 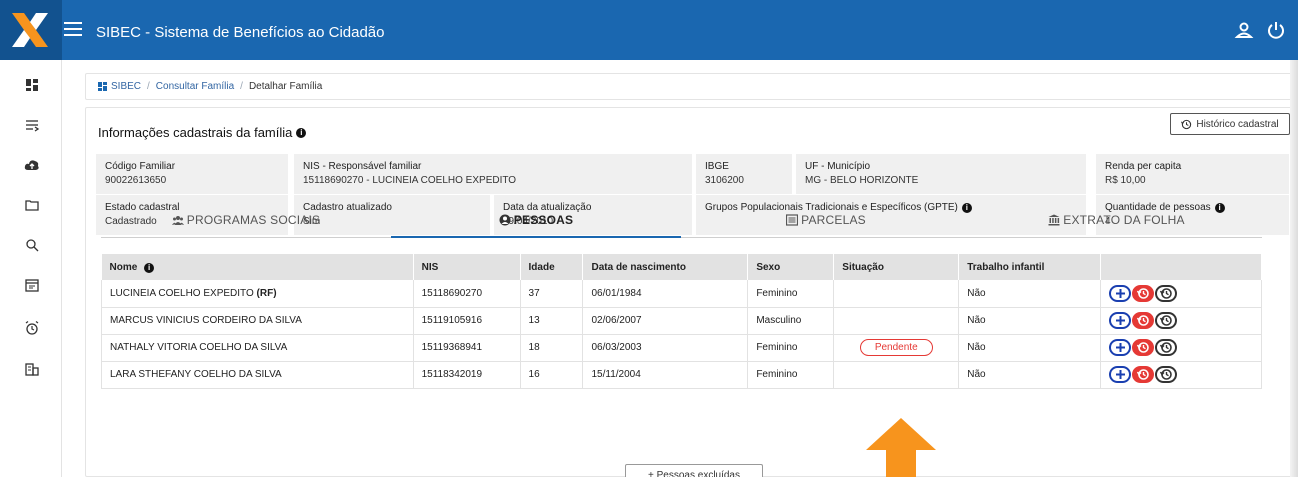 What do you see at coordinates (123, 267) in the screenshot?
I see `column-header-nome-text: Nome` at bounding box center [123, 267].